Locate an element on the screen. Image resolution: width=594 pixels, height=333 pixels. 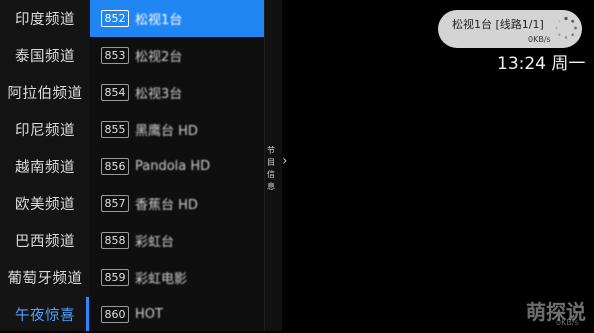
category-item-active: 午夜惊喜 is located at coordinates (45, 314).